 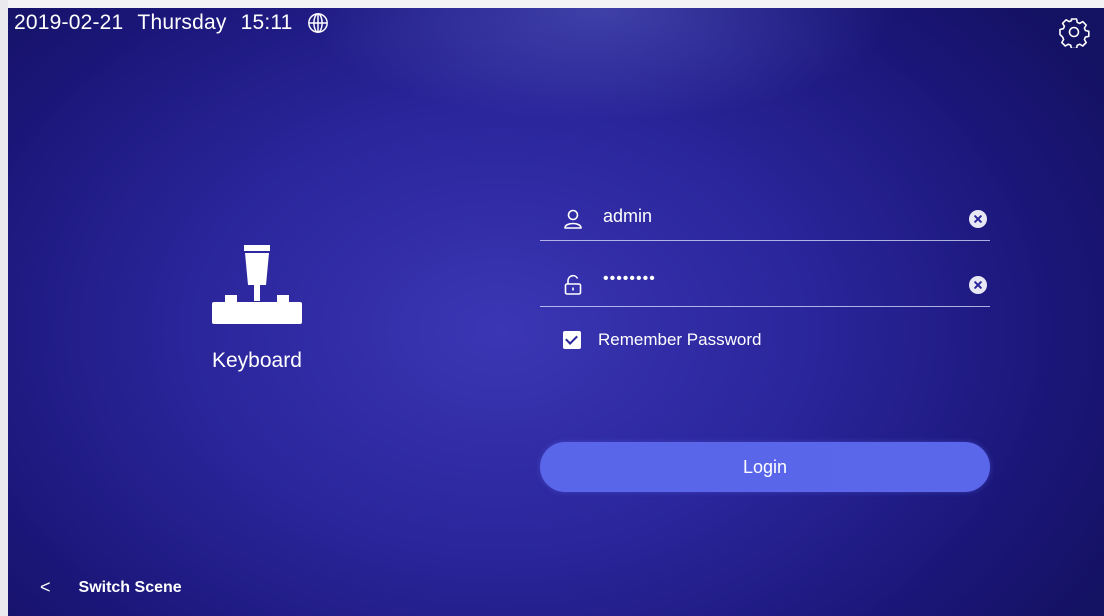 What do you see at coordinates (765, 221) in the screenshot?
I see `username-field: admin` at bounding box center [765, 221].